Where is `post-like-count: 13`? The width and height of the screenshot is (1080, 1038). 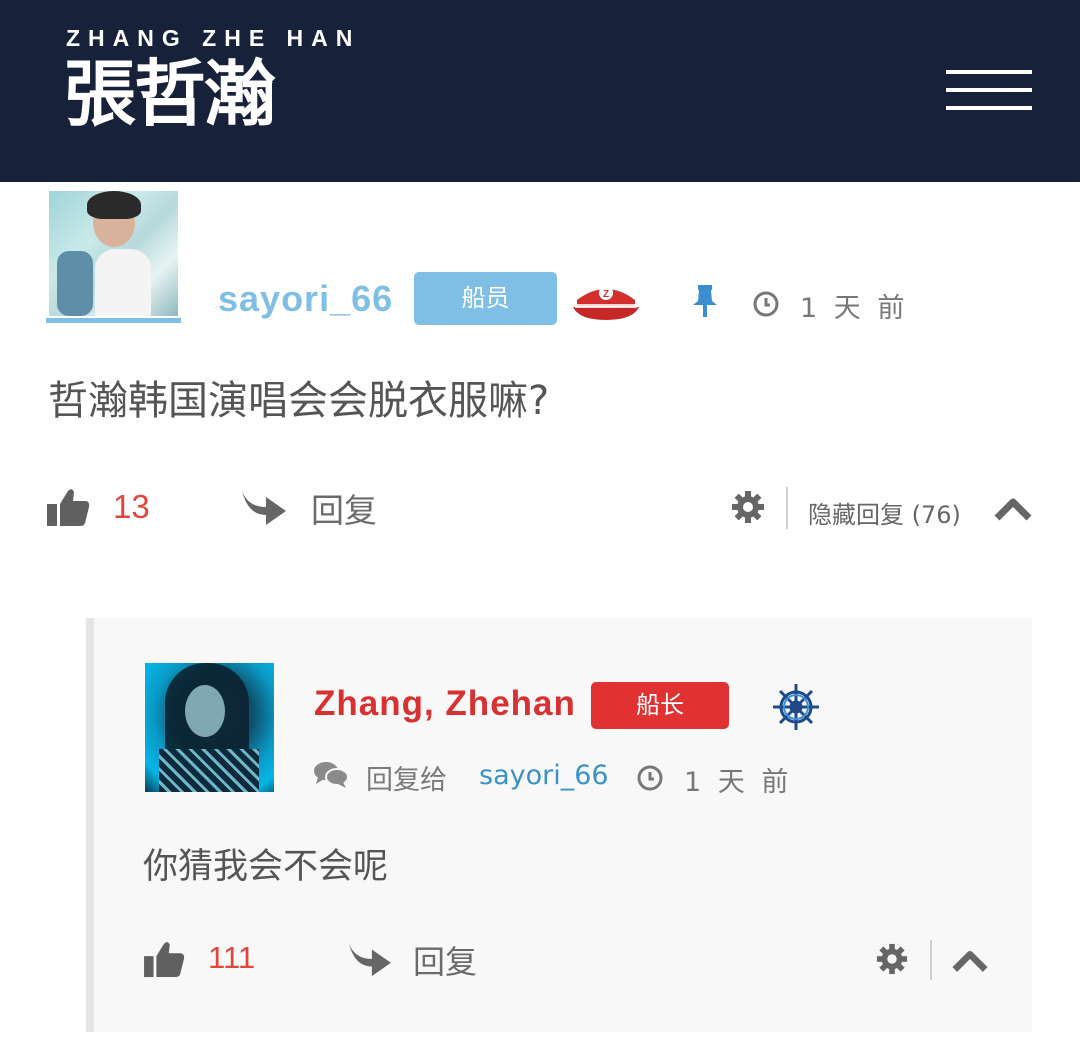
post-like-count: 13 is located at coordinates (131, 506).